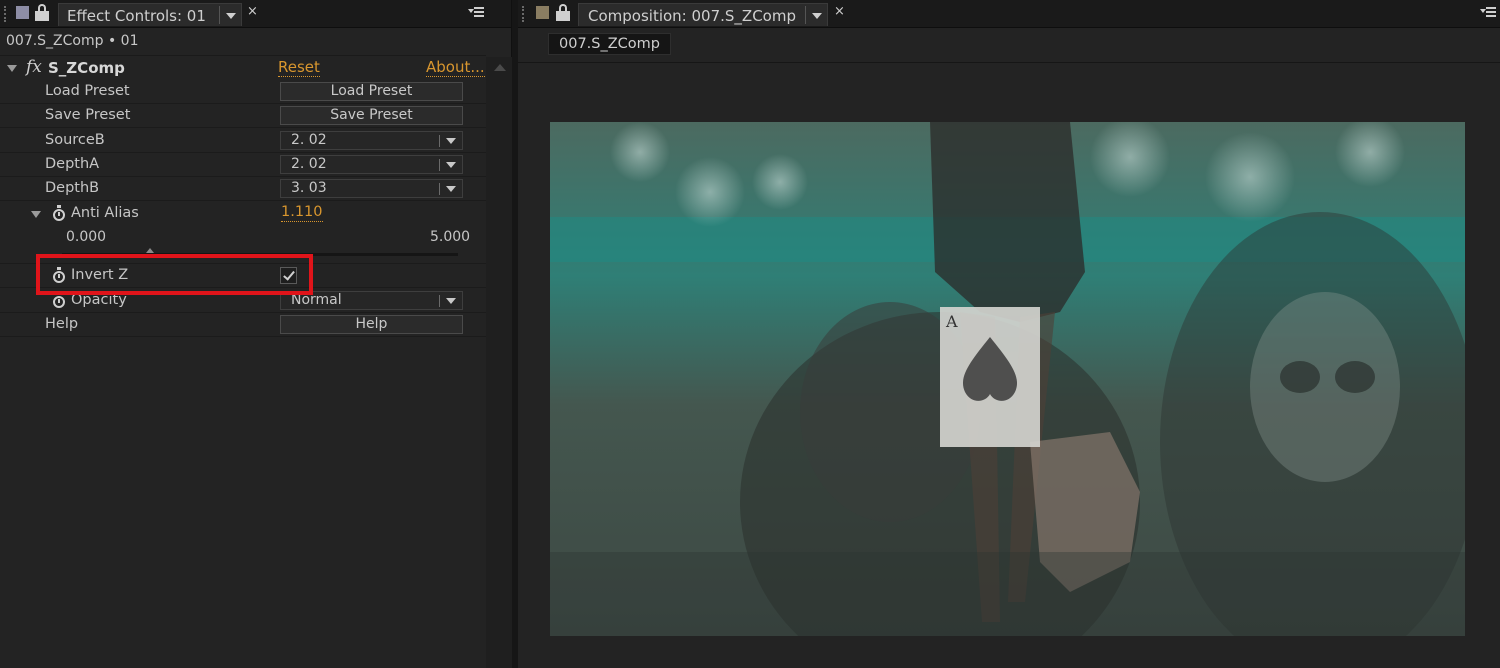 This screenshot has height=668, width=1500. What do you see at coordinates (86, 237) in the screenshot?
I see `slider-min-label: 0.000` at bounding box center [86, 237].